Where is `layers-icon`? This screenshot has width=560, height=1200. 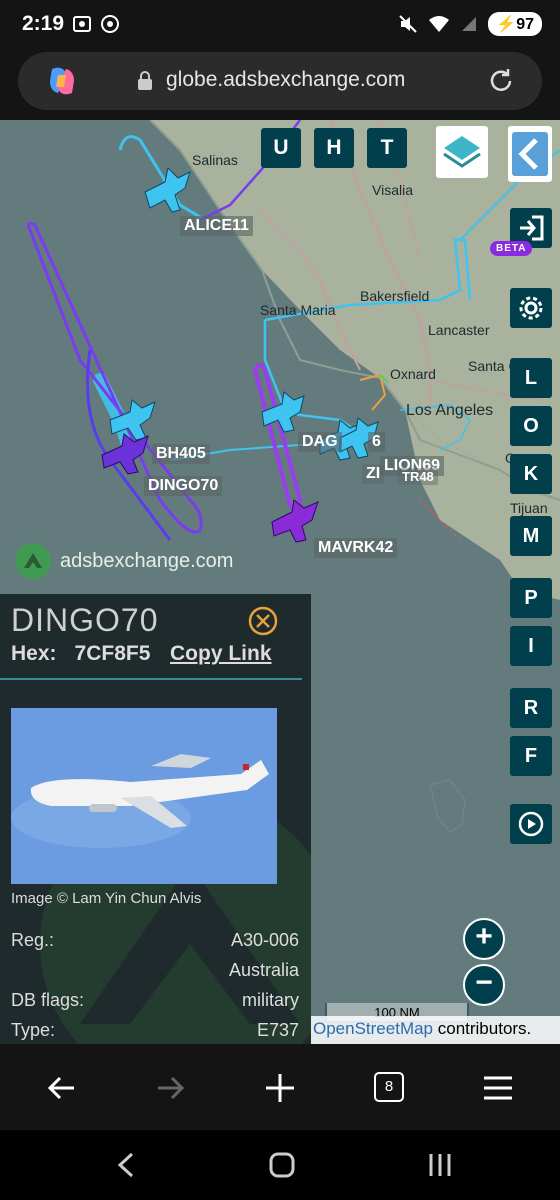
layers-icon is located at coordinates (462, 152).